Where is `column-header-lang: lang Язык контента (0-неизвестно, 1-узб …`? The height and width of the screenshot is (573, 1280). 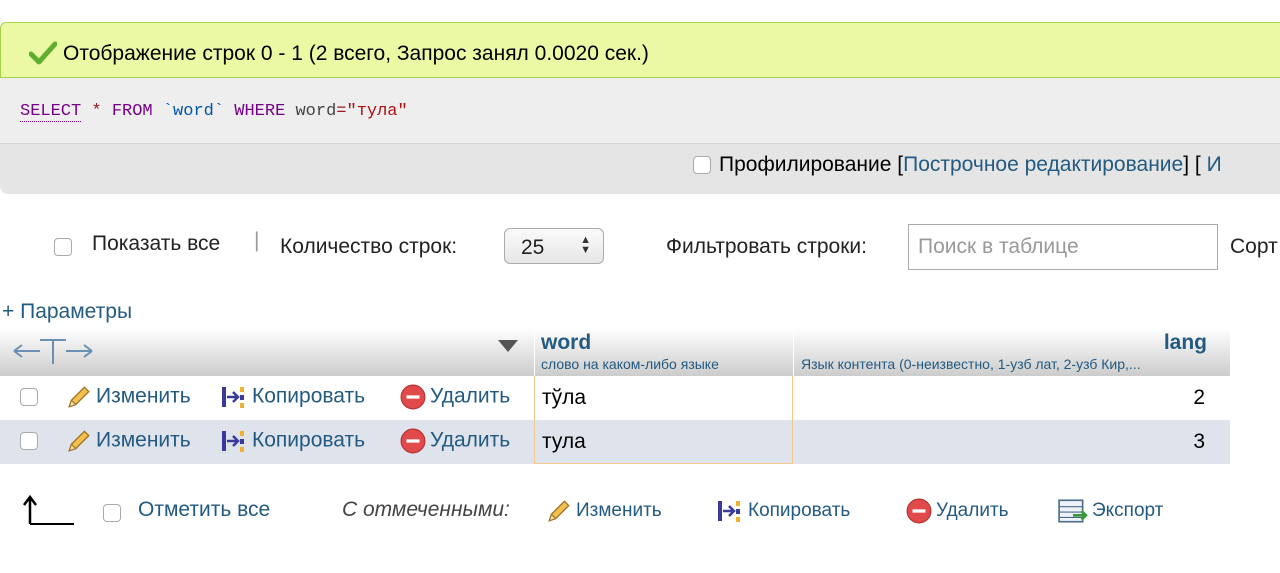 column-header-lang: lang Язык контента (0-неизвестно, 1-узб … is located at coordinates (1012, 352).